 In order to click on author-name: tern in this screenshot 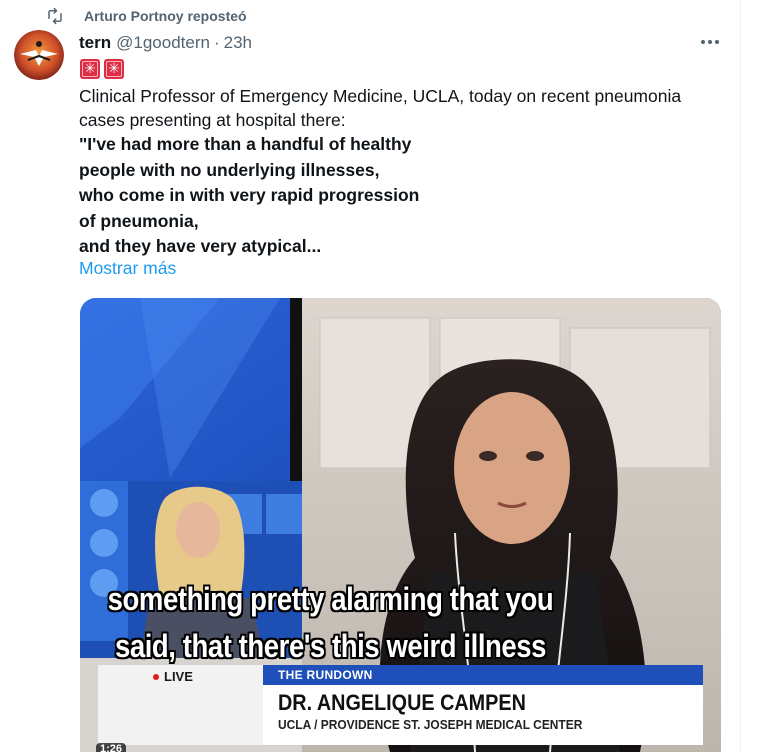, I will do `click(95, 43)`.